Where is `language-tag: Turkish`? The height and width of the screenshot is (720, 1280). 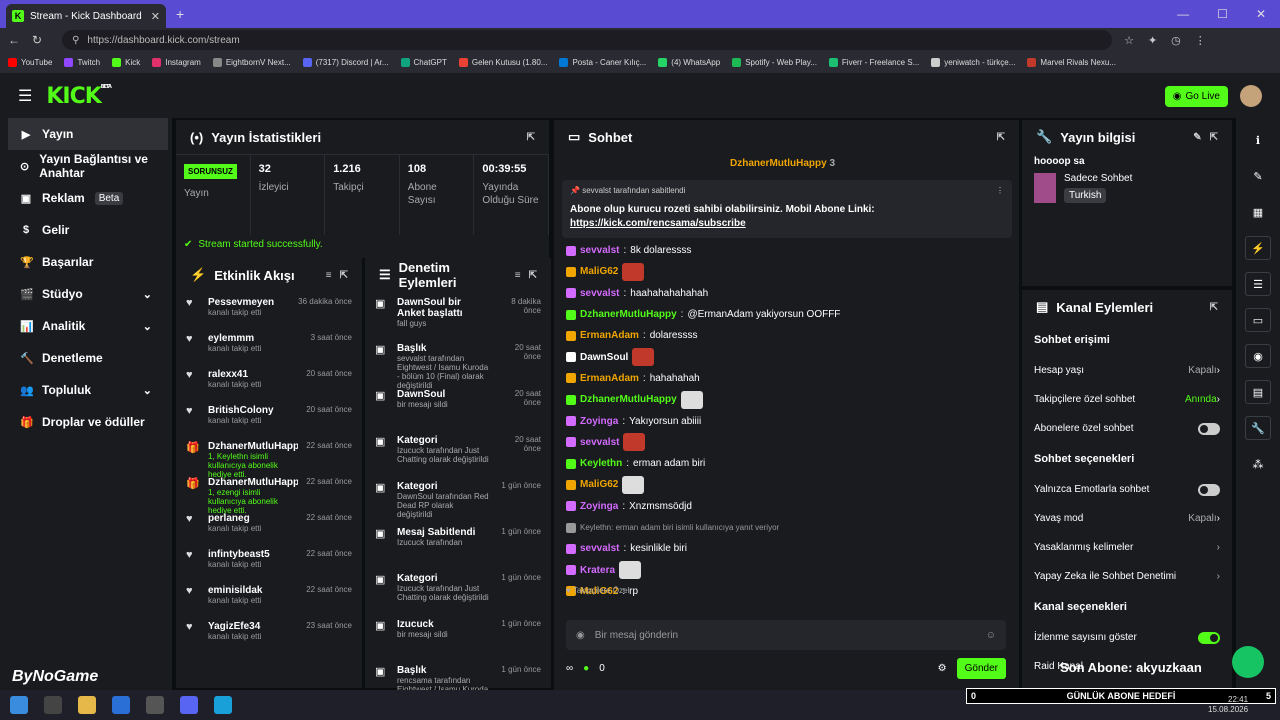 language-tag: Turkish is located at coordinates (1085, 195).